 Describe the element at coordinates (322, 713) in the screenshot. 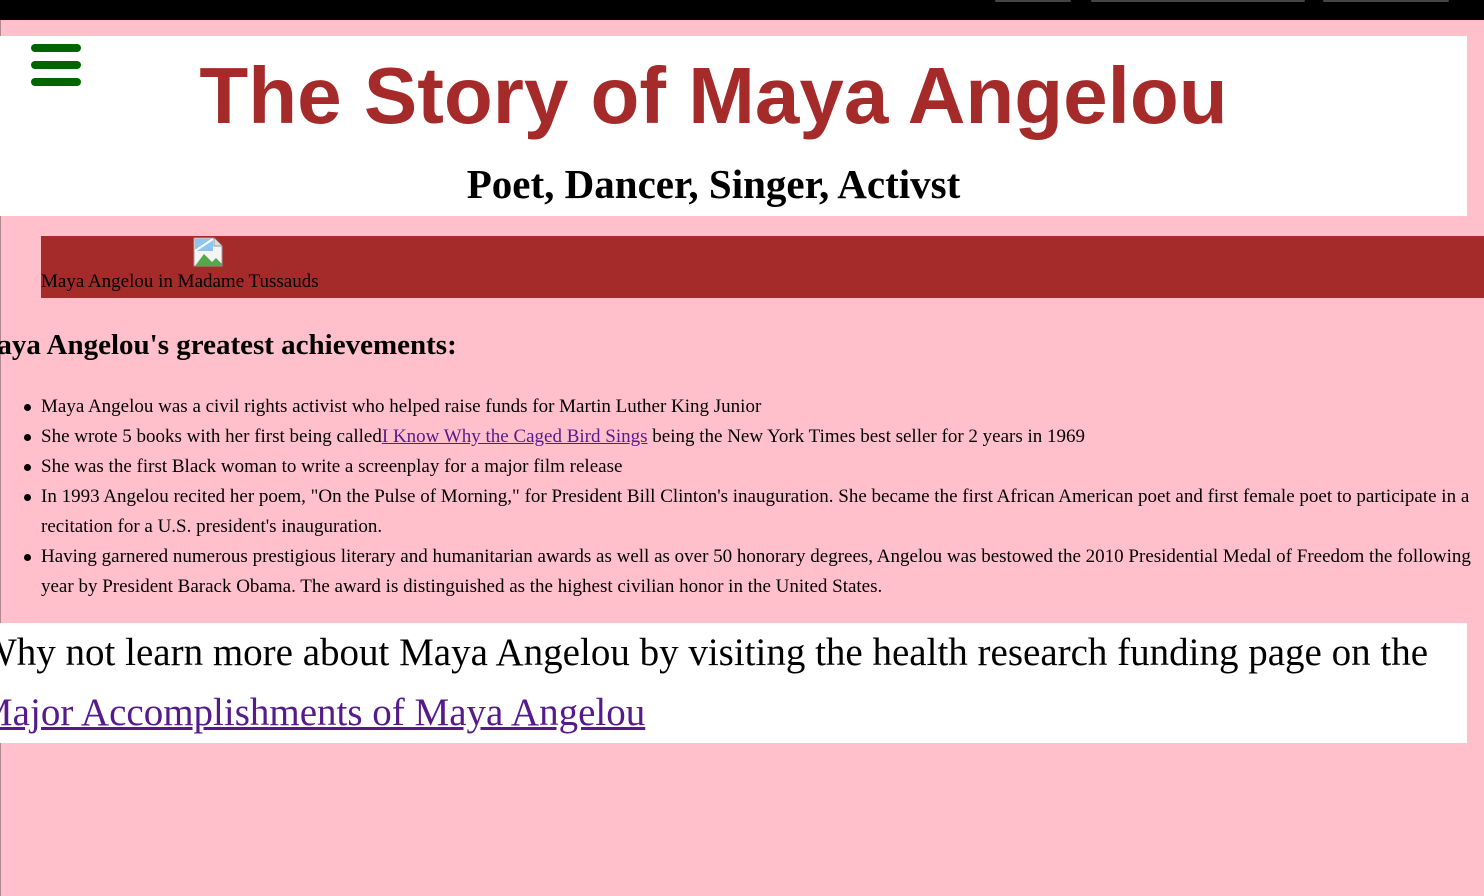

I see `accomplishments-link: Major Accomplishments of Maya Angelou` at that location.